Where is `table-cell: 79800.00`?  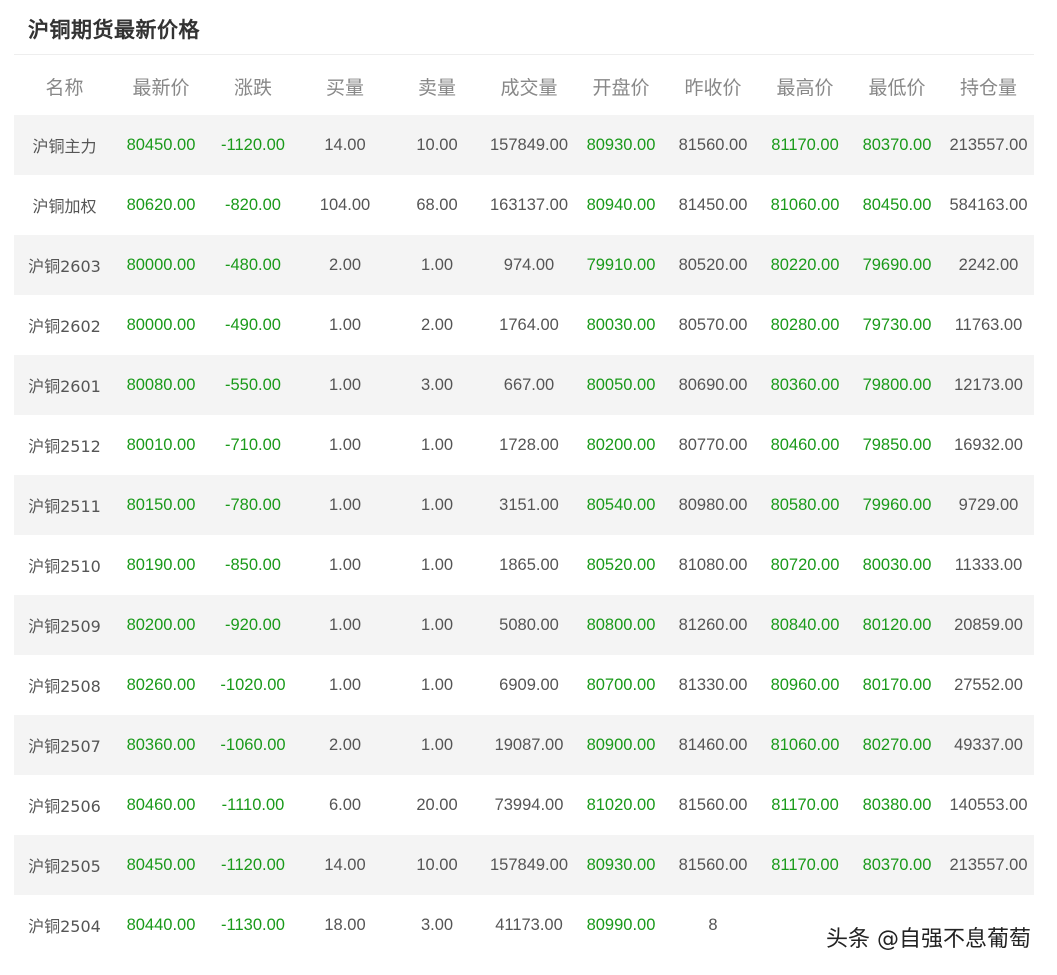
table-cell: 79800.00 is located at coordinates (897, 385).